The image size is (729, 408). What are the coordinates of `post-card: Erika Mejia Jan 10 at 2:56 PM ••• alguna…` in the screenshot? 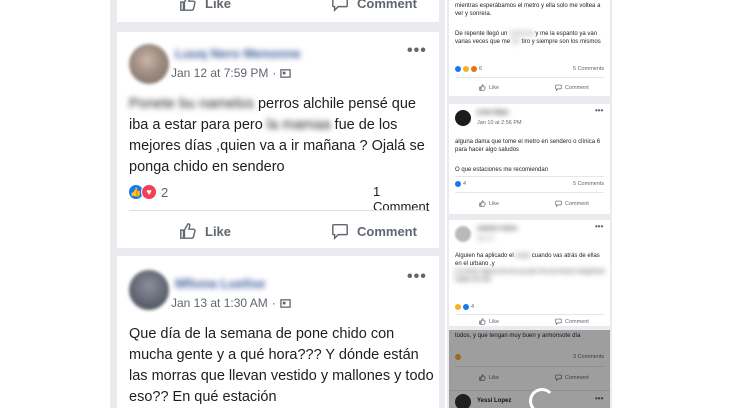 It's located at (529, 159).